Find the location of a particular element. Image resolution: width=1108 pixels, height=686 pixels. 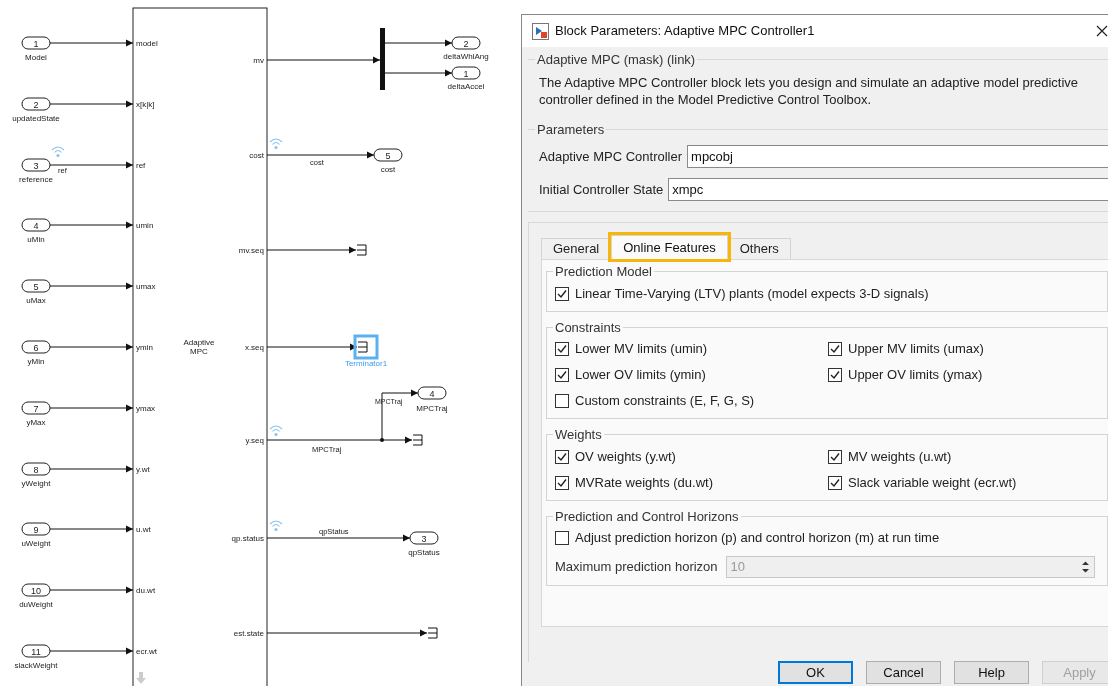

group-title: Prediction and Control Horizons is located at coordinates (647, 516).